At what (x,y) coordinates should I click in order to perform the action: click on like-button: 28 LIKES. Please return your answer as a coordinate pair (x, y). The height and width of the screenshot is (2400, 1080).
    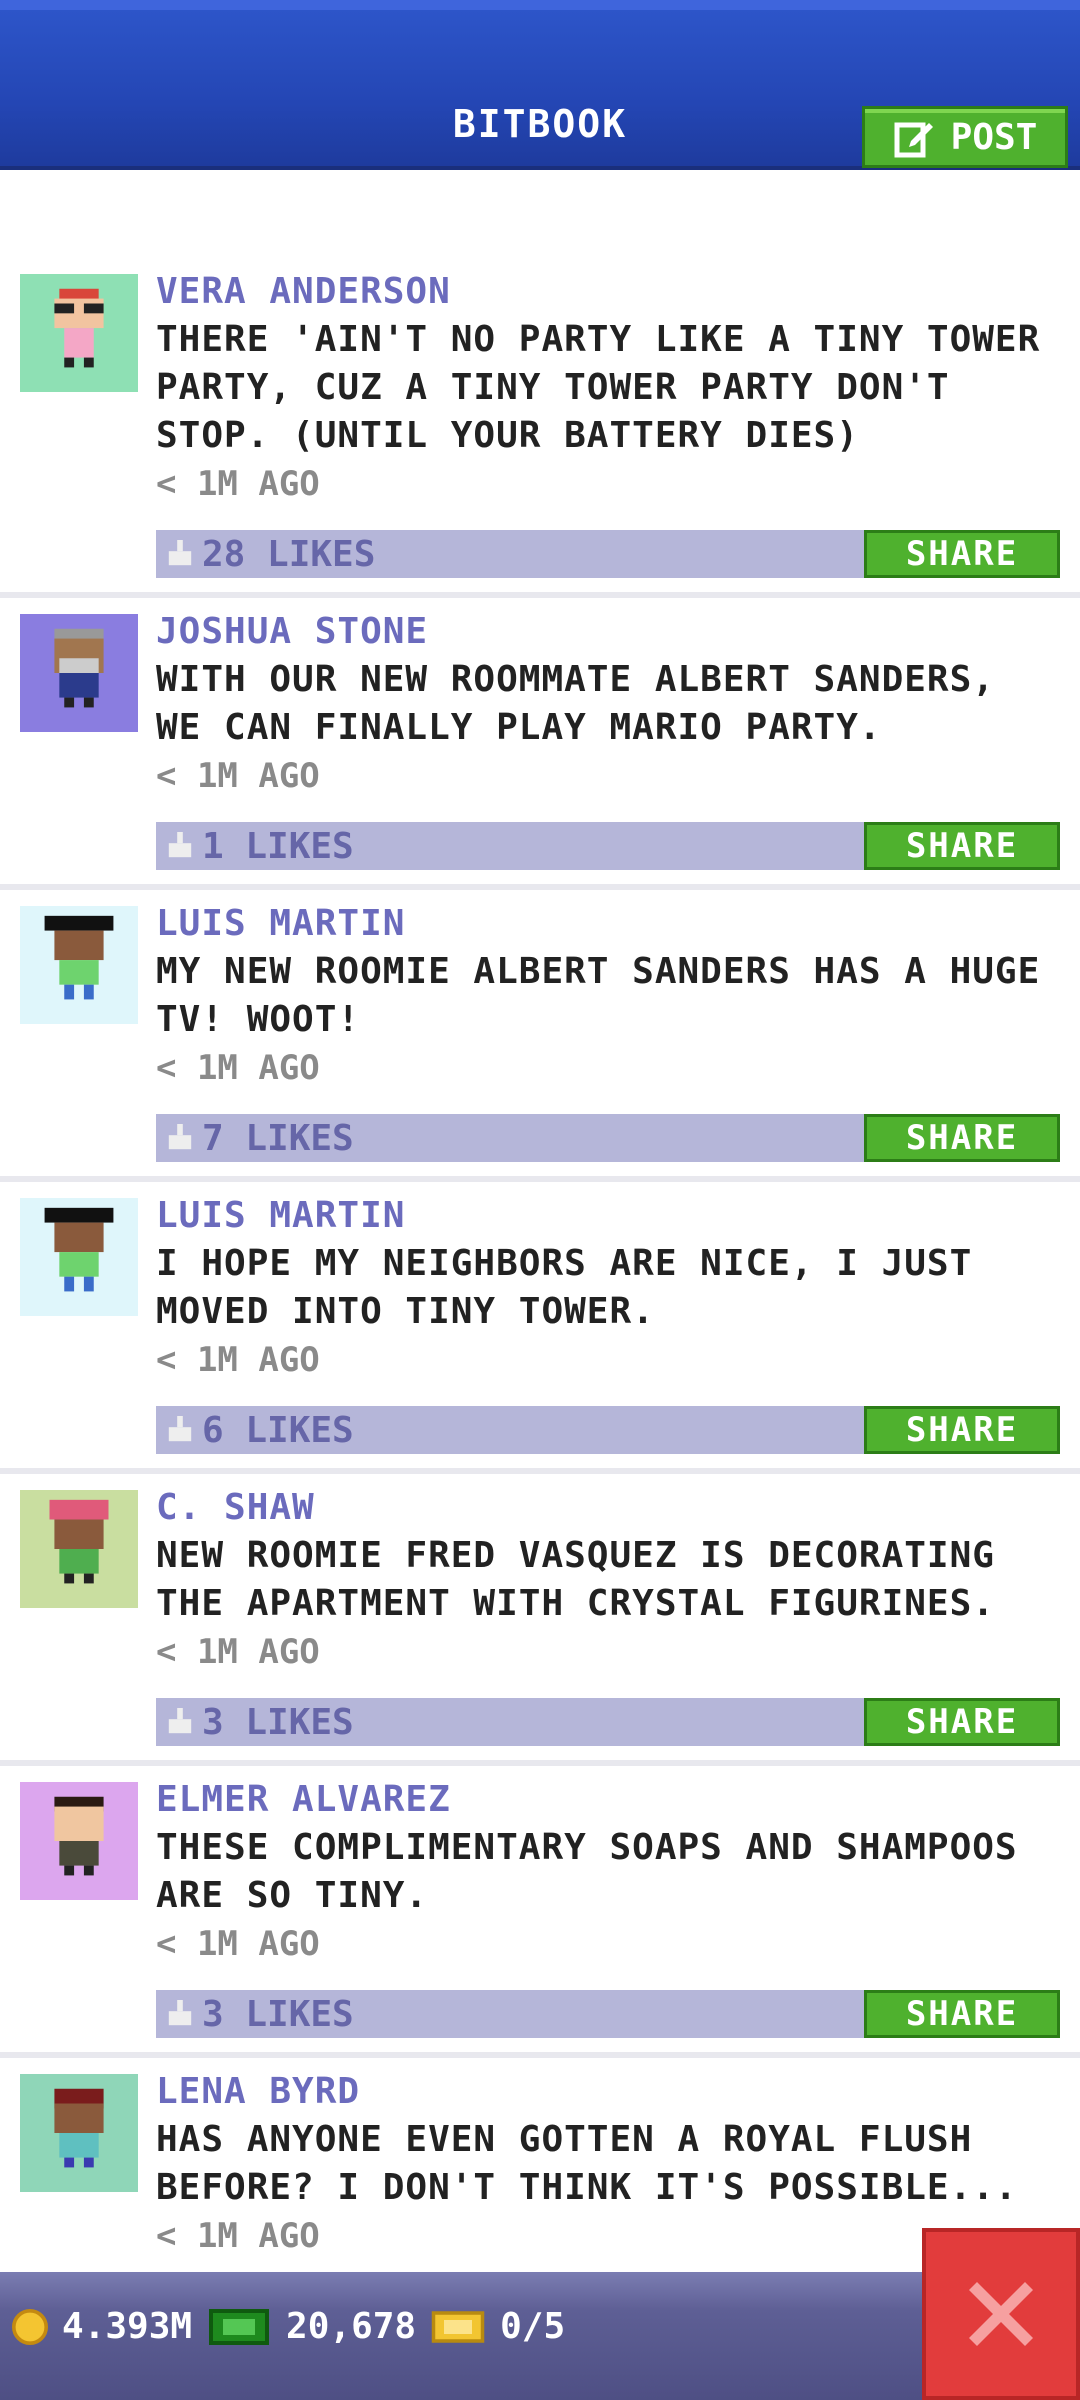
    Looking at the image, I should click on (265, 554).